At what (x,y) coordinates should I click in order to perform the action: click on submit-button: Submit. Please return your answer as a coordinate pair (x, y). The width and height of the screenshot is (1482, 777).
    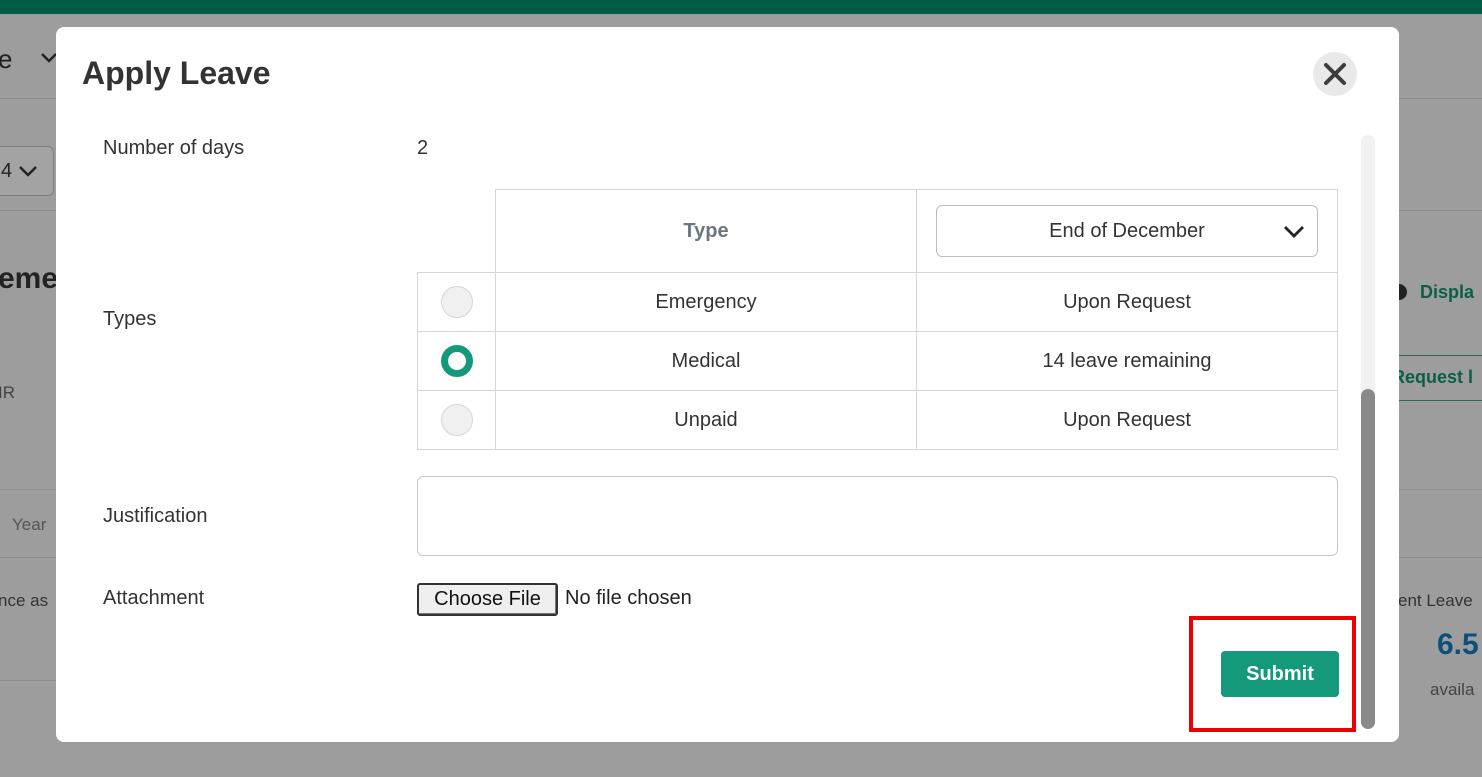
    Looking at the image, I should click on (1280, 674).